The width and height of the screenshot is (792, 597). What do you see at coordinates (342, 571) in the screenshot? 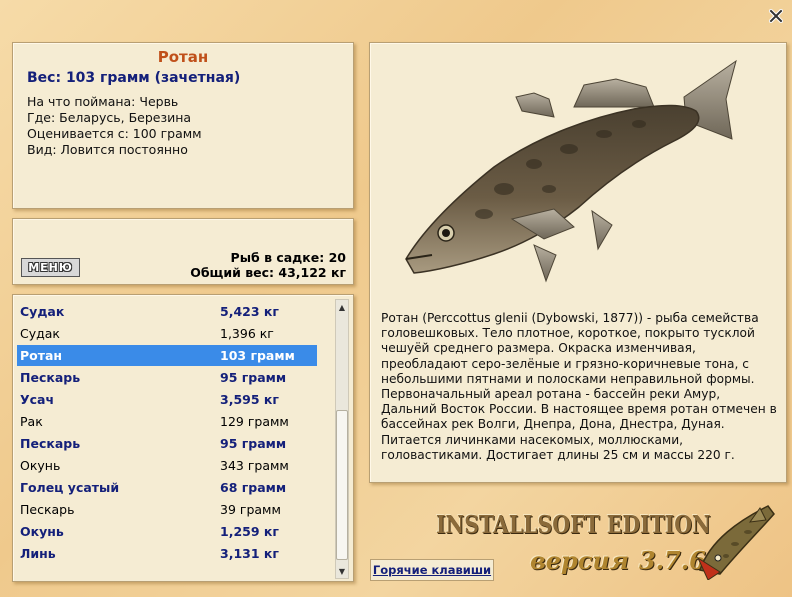
I see `scroll-down-icon: ▼` at bounding box center [342, 571].